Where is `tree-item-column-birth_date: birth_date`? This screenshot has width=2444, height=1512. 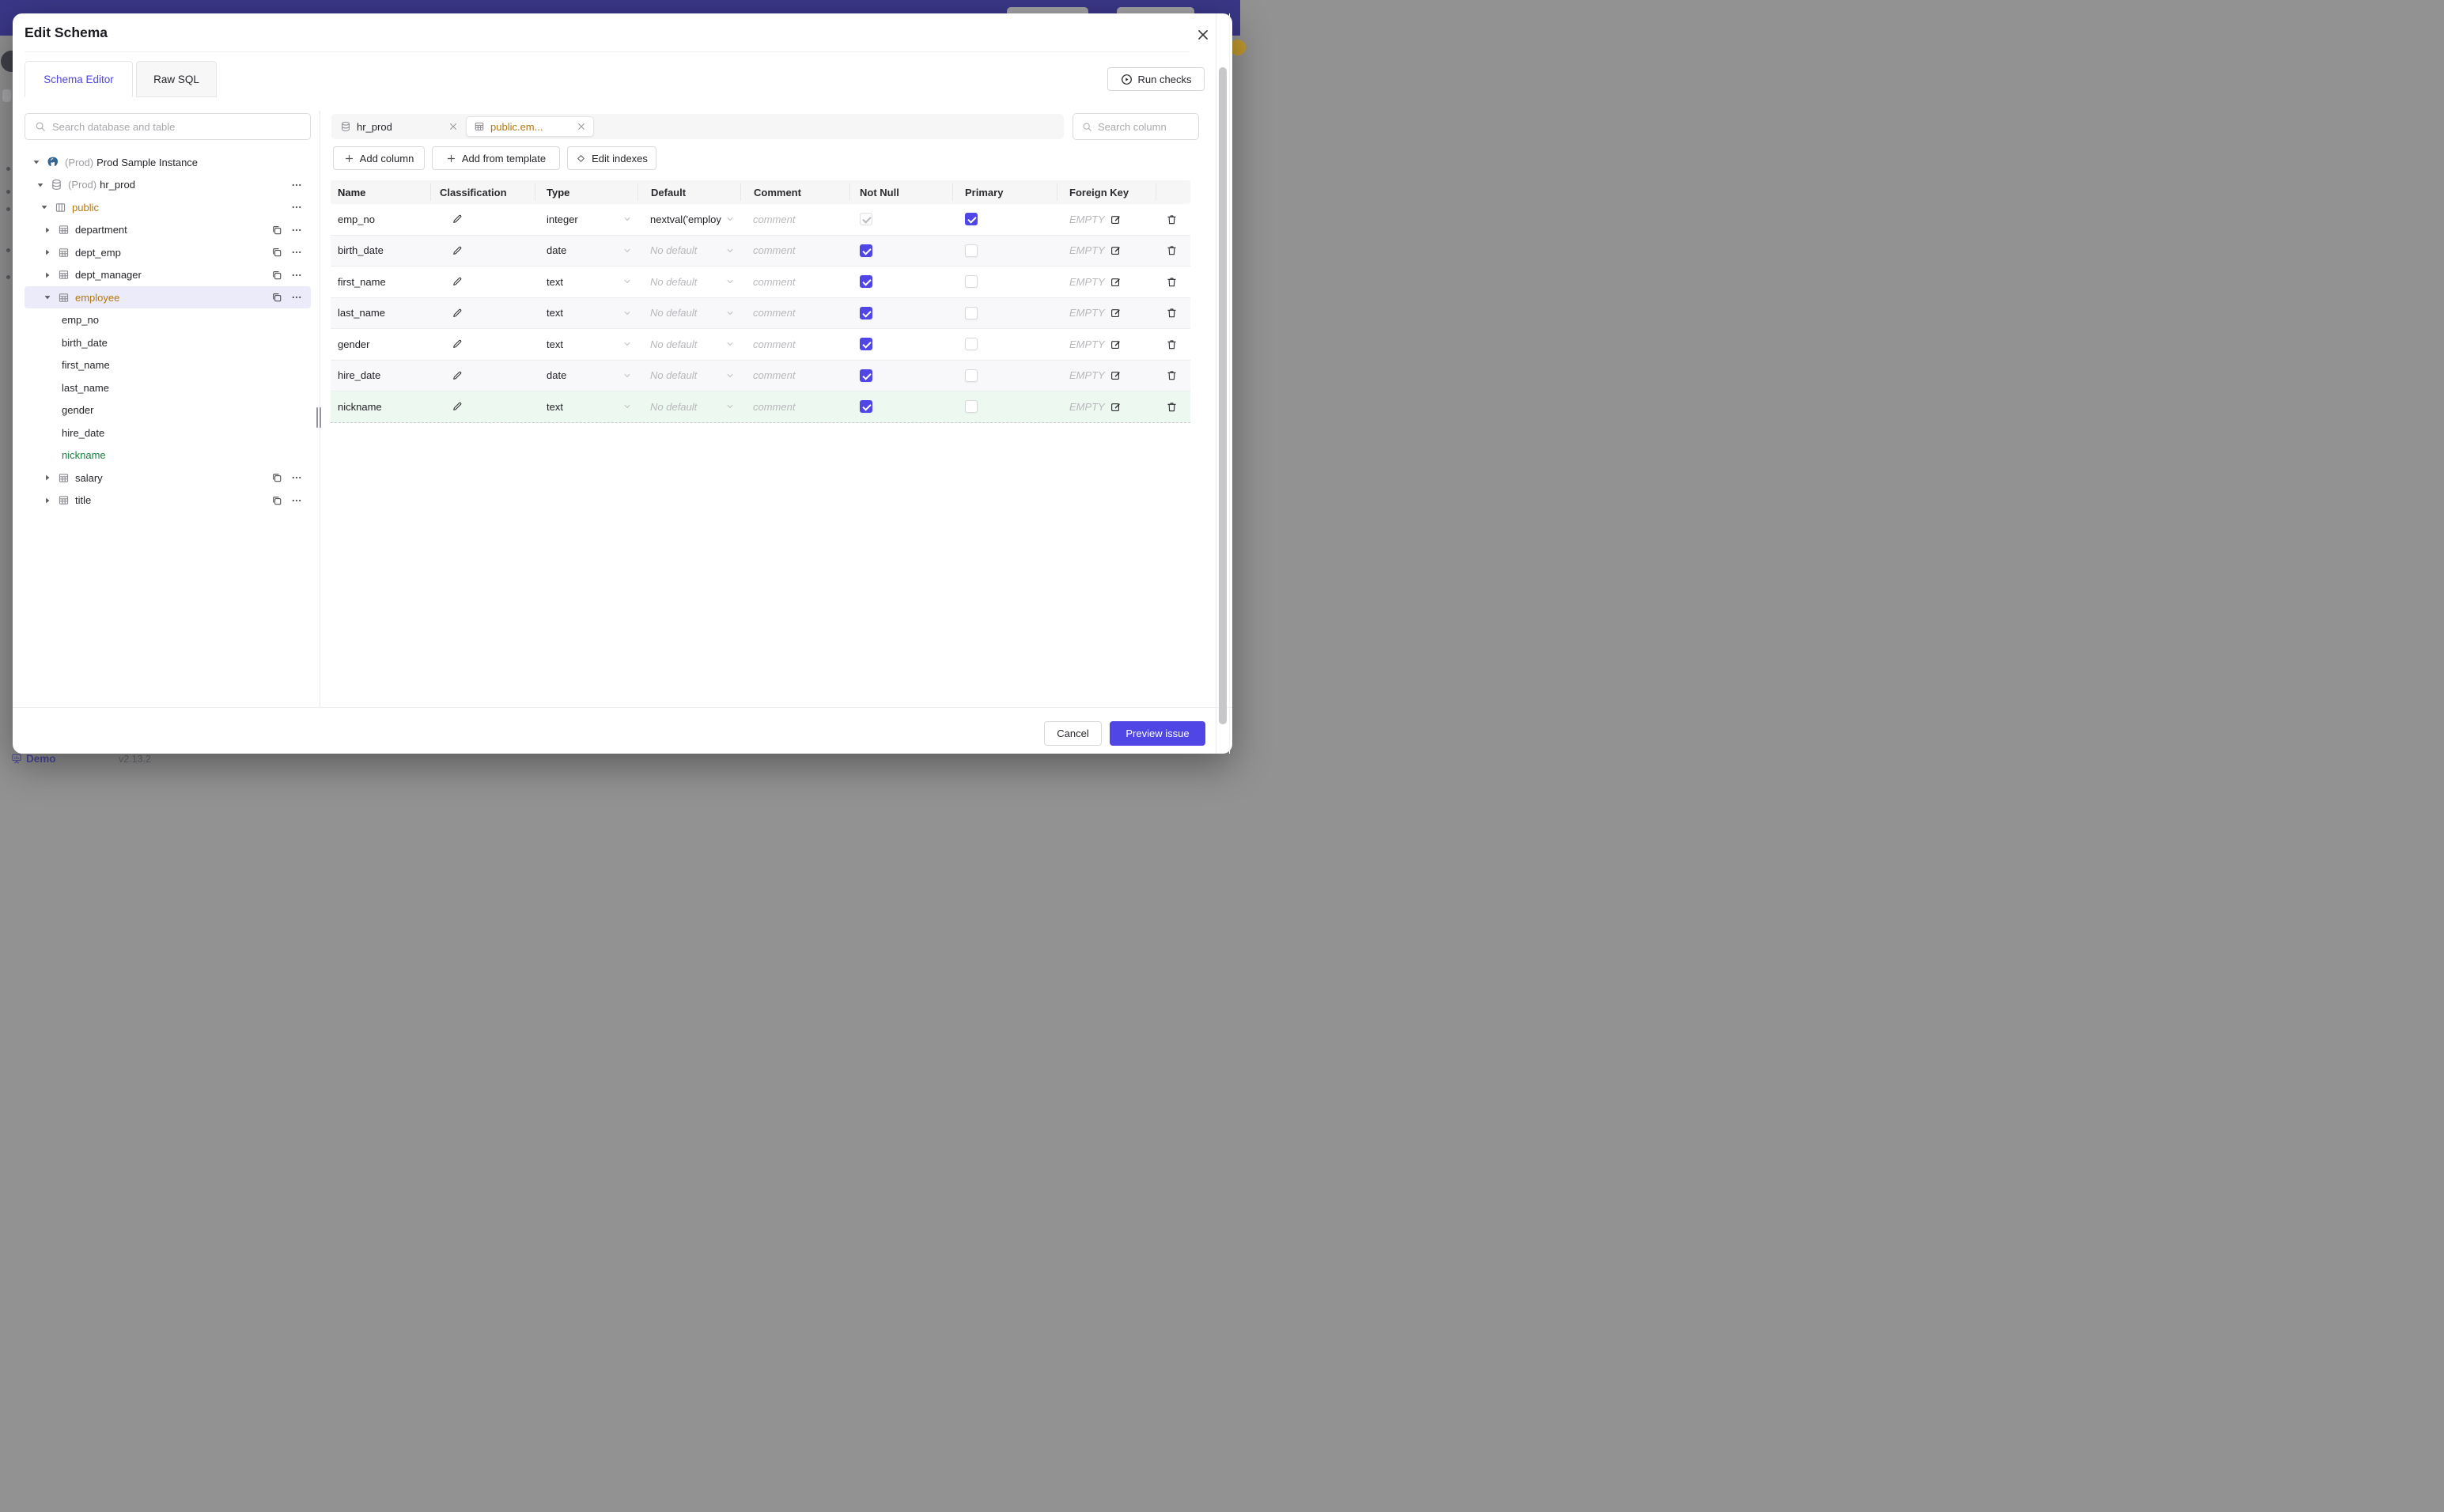
tree-item-column-birth_date: birth_date is located at coordinates (168, 342).